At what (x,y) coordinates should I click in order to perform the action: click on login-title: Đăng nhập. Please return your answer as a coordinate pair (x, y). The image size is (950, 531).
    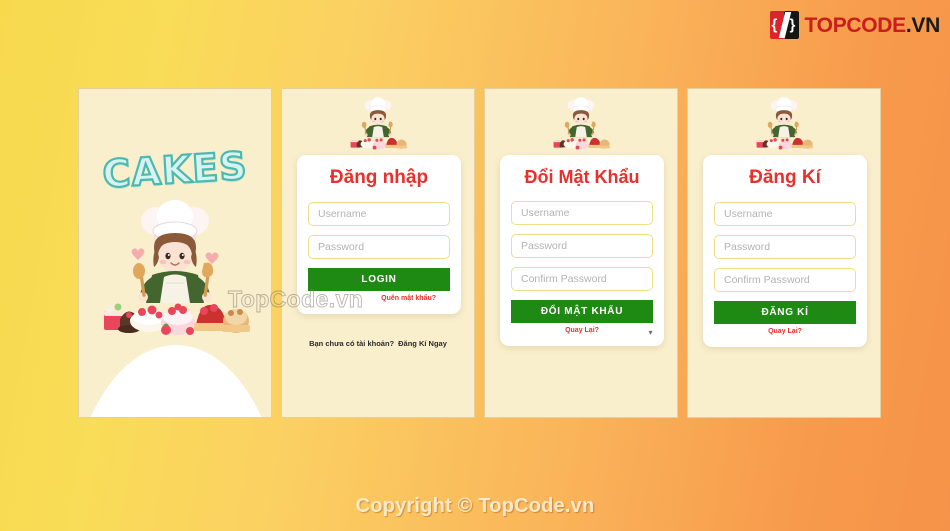
    Looking at the image, I should click on (379, 177).